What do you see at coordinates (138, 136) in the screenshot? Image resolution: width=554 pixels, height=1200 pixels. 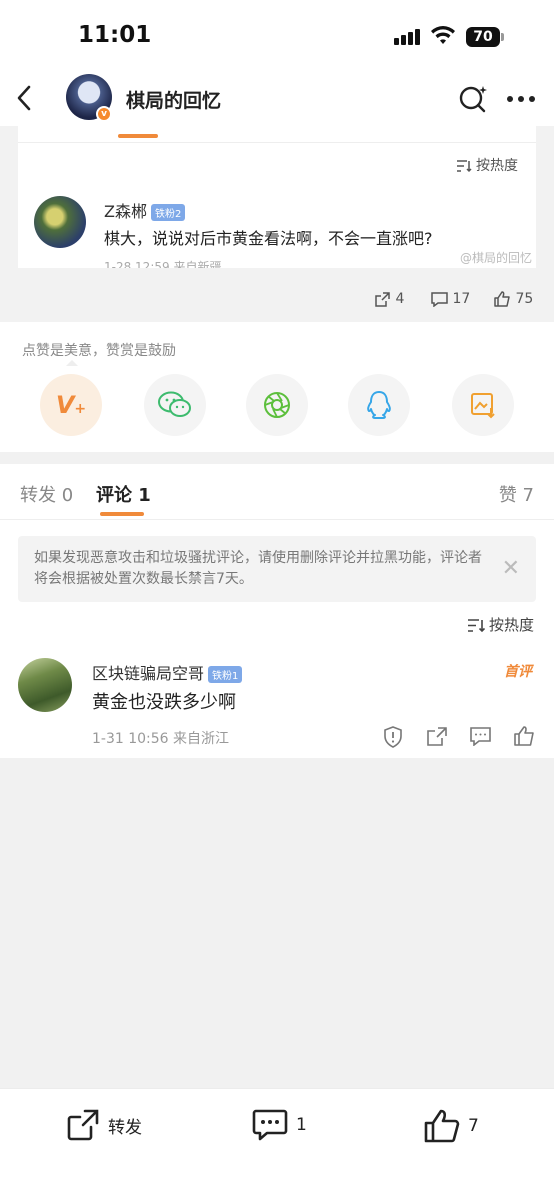 I see `embedded-tab-underline` at bounding box center [138, 136].